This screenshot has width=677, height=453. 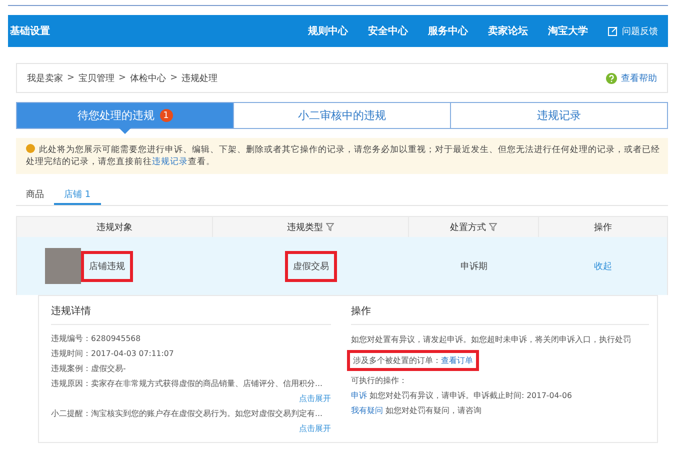 What do you see at coordinates (30, 31) in the screenshot?
I see `nav-title: 基础设置` at bounding box center [30, 31].